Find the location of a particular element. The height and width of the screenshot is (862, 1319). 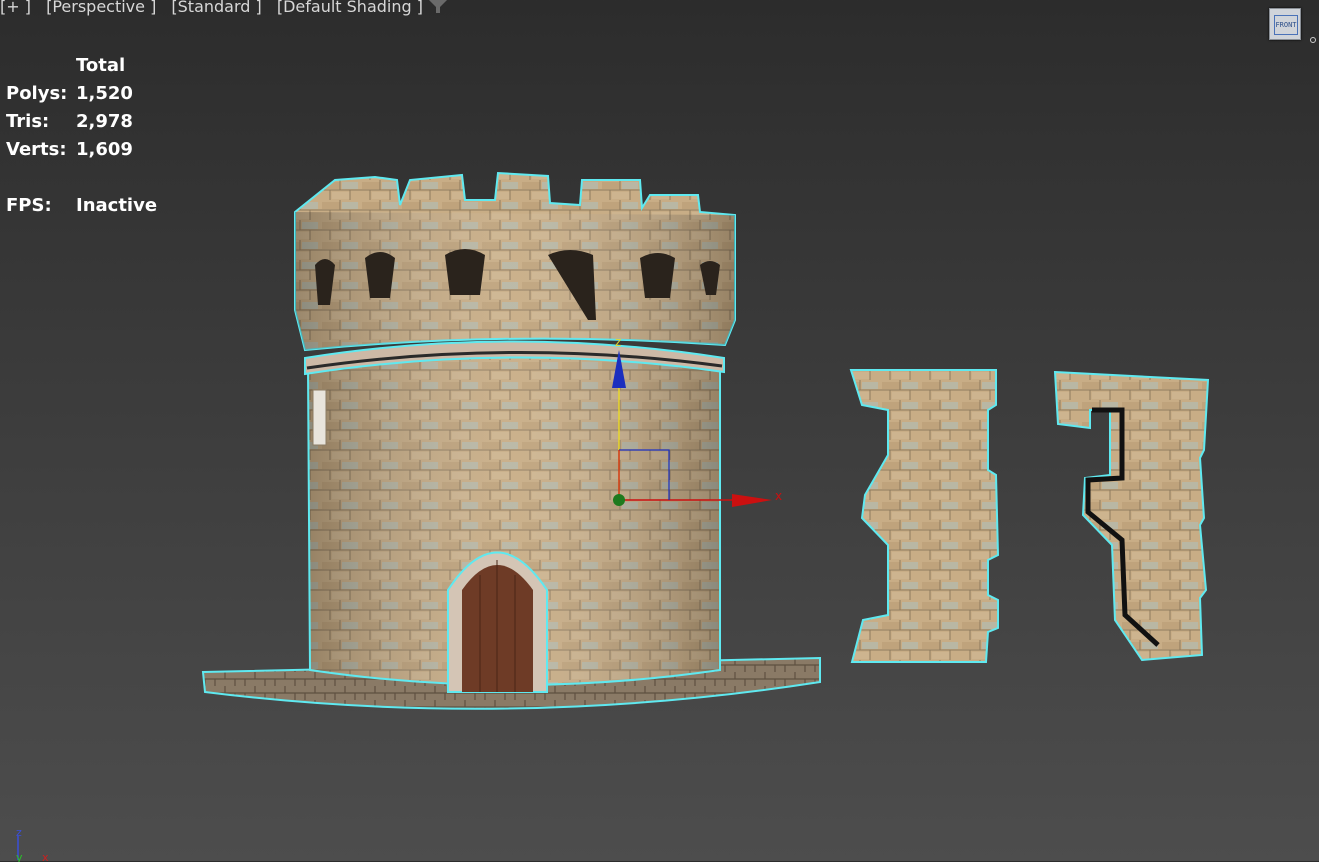

gizmo-z-label: z is located at coordinates (618, 342).